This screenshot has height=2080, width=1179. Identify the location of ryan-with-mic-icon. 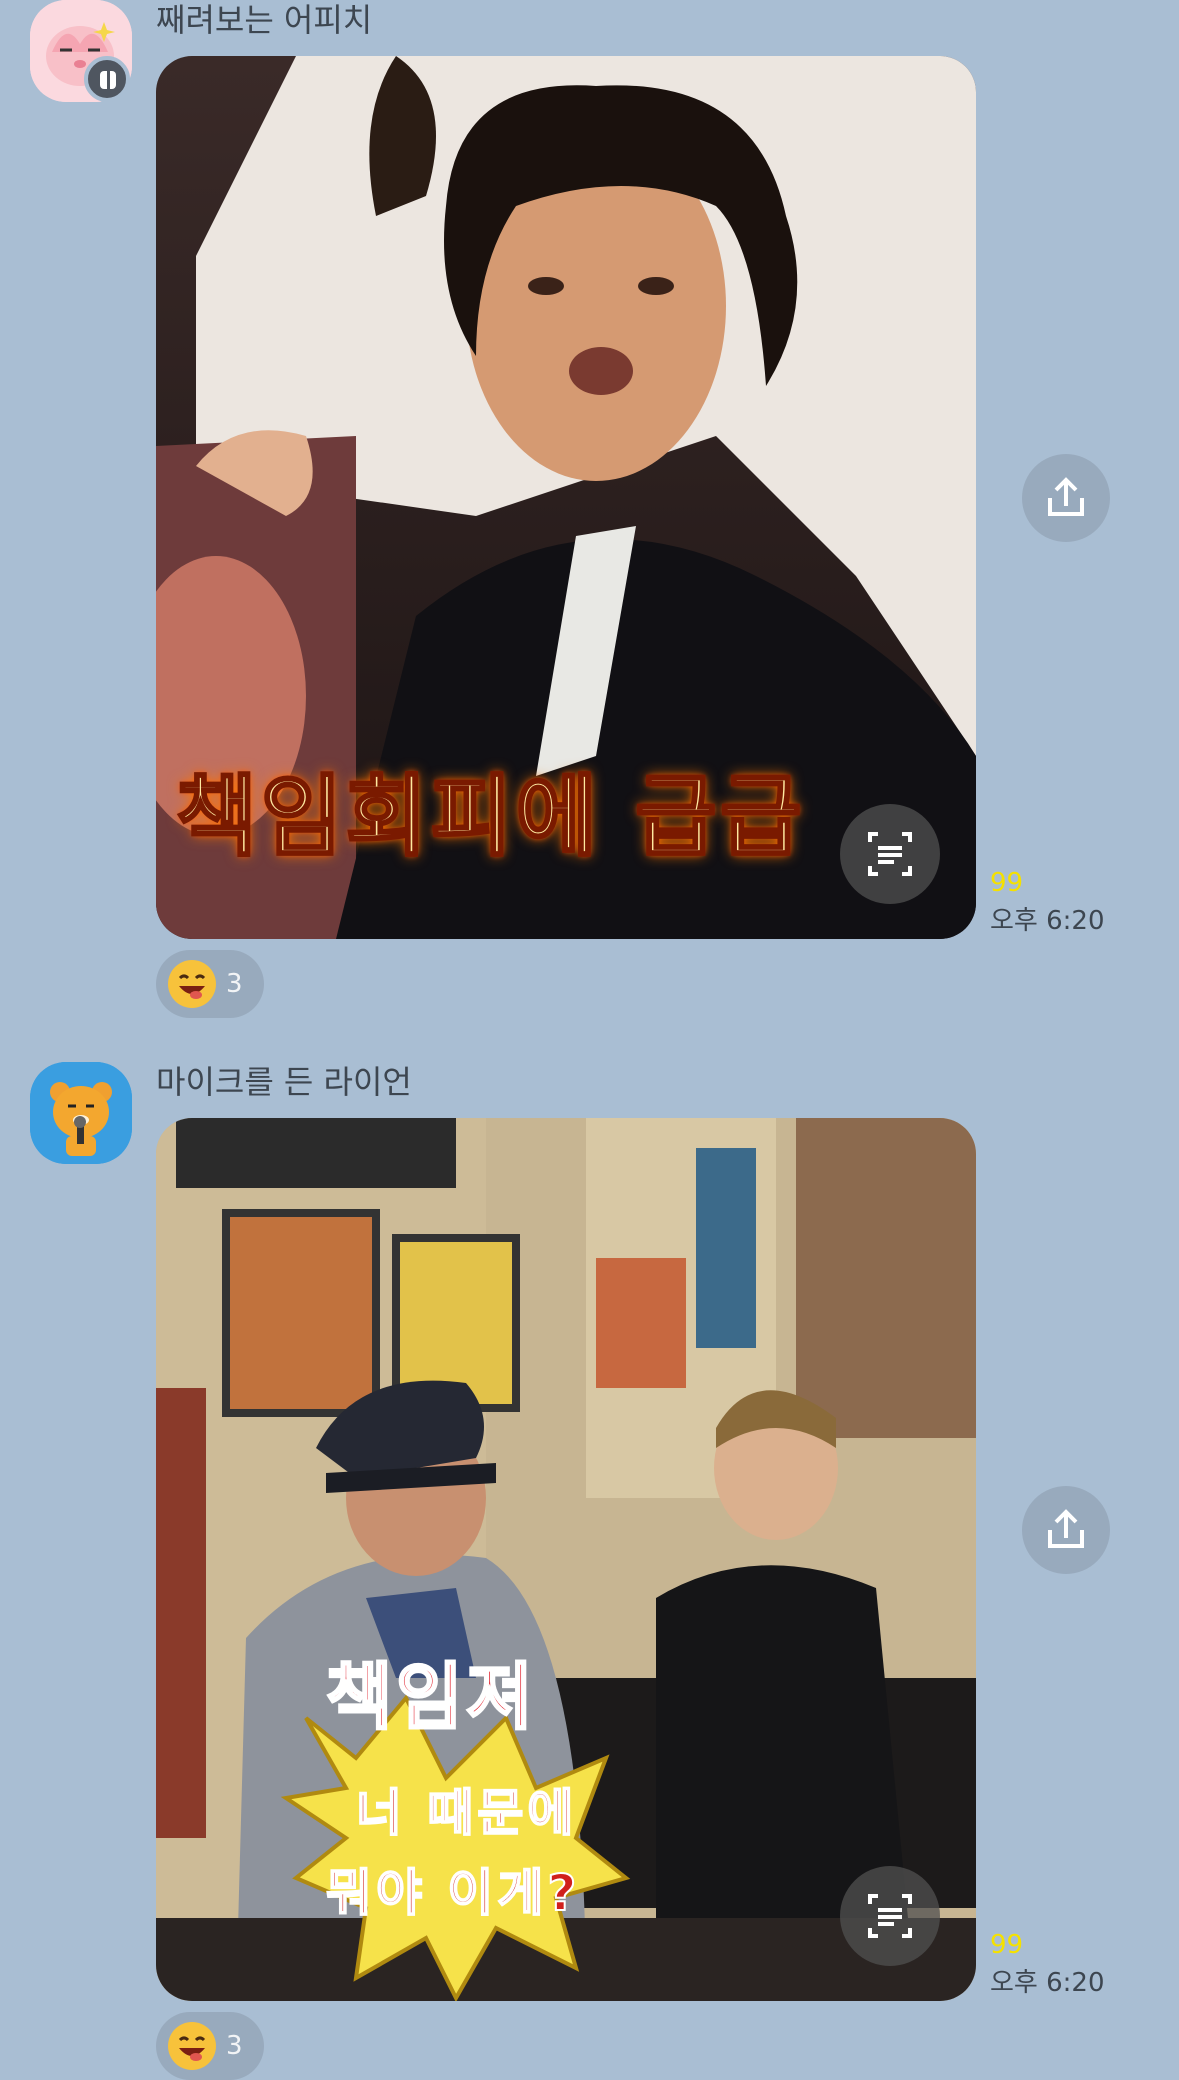
(81, 1113).